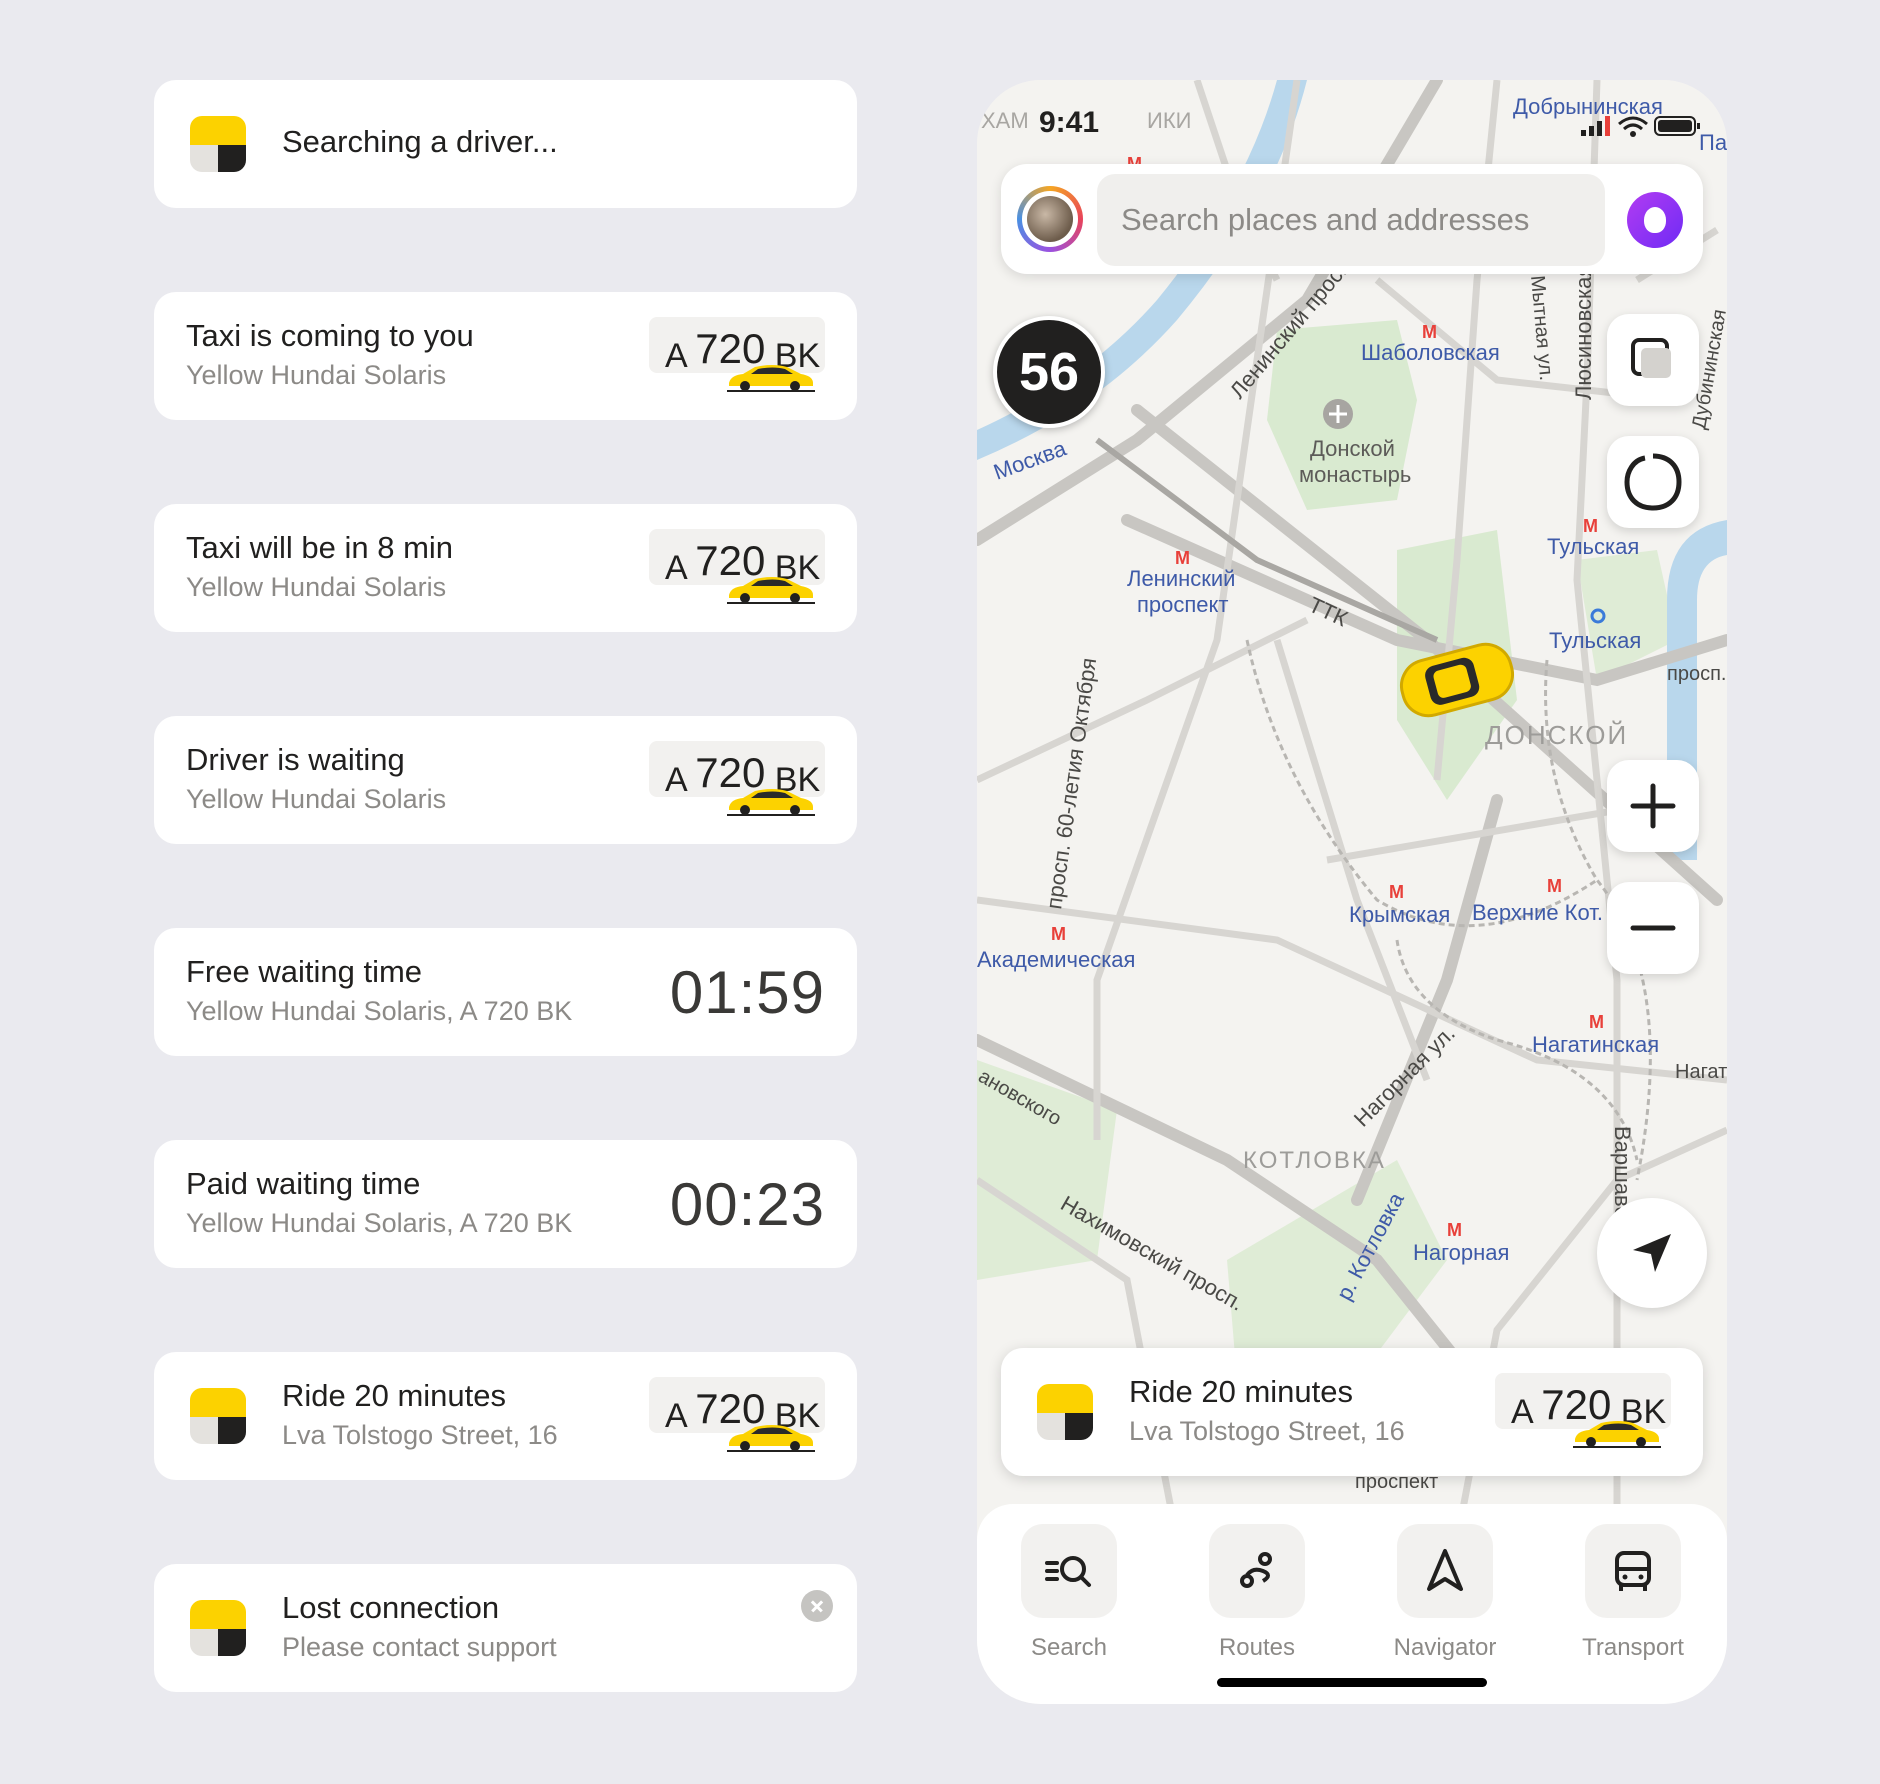 Image resolution: width=1880 pixels, height=1784 pixels. What do you see at coordinates (1640, 126) in the screenshot?
I see `status-bar-icons` at bounding box center [1640, 126].